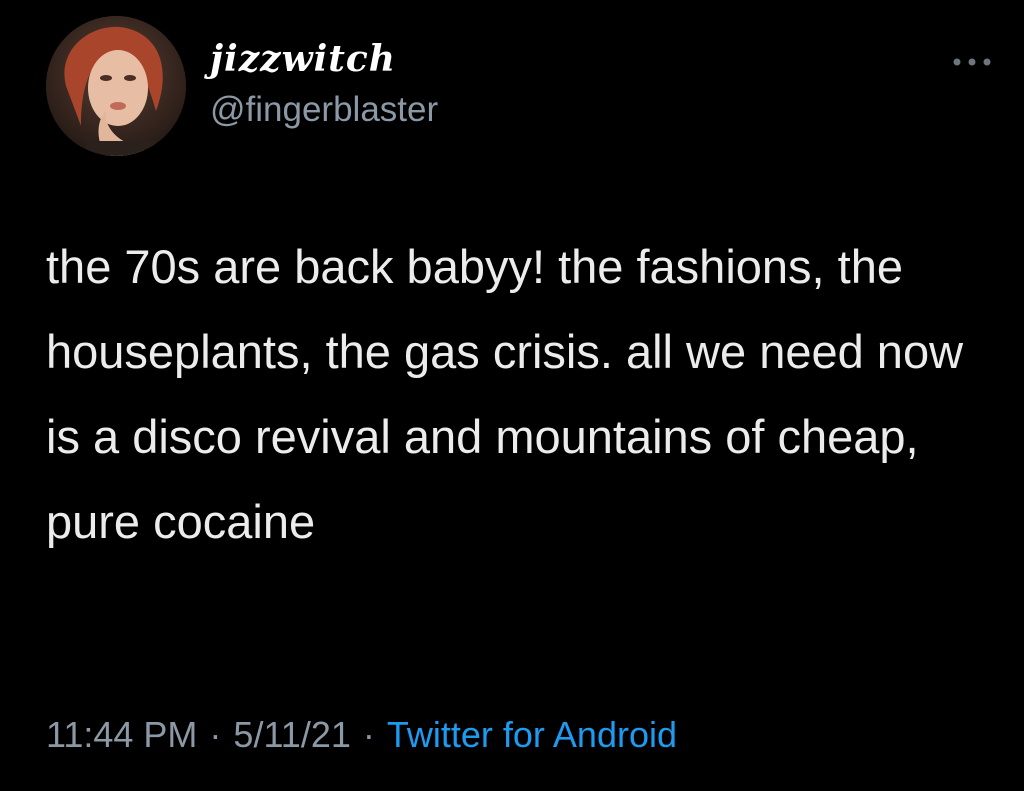 This screenshot has height=791, width=1024. Describe the element at coordinates (324, 110) in the screenshot. I see `user-handle: @fingerblaster` at that location.